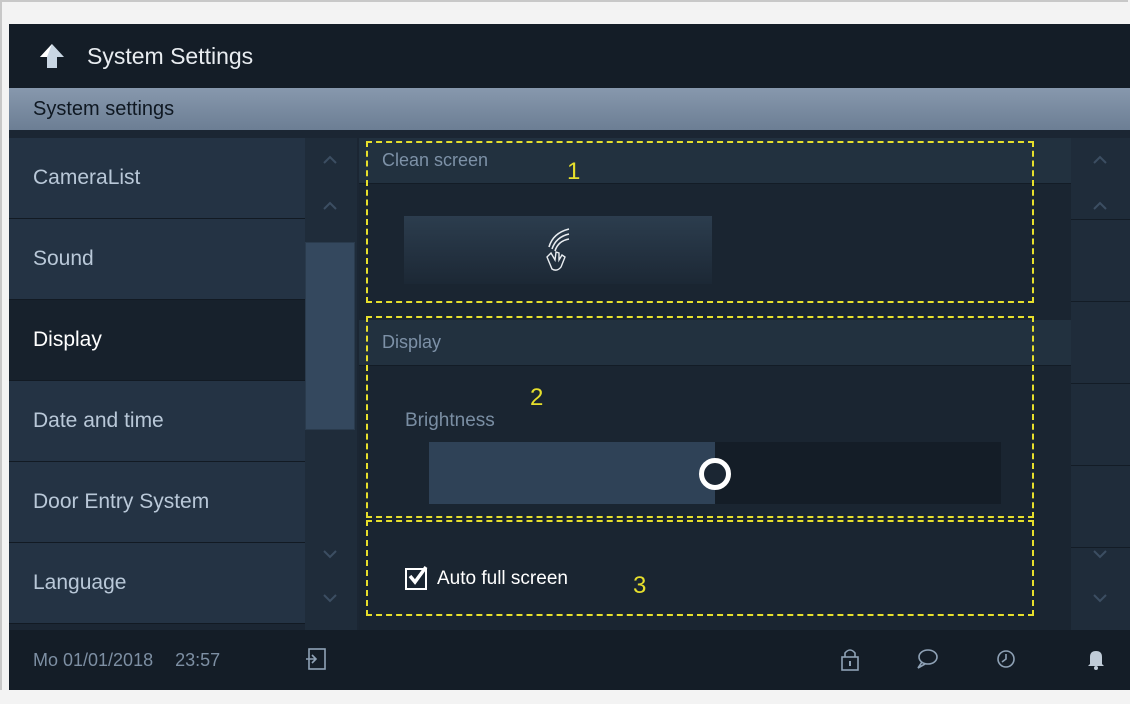 The width and height of the screenshot is (1130, 704). Describe the element at coordinates (157, 340) in the screenshot. I see `sidebar-item-display: Display` at that location.